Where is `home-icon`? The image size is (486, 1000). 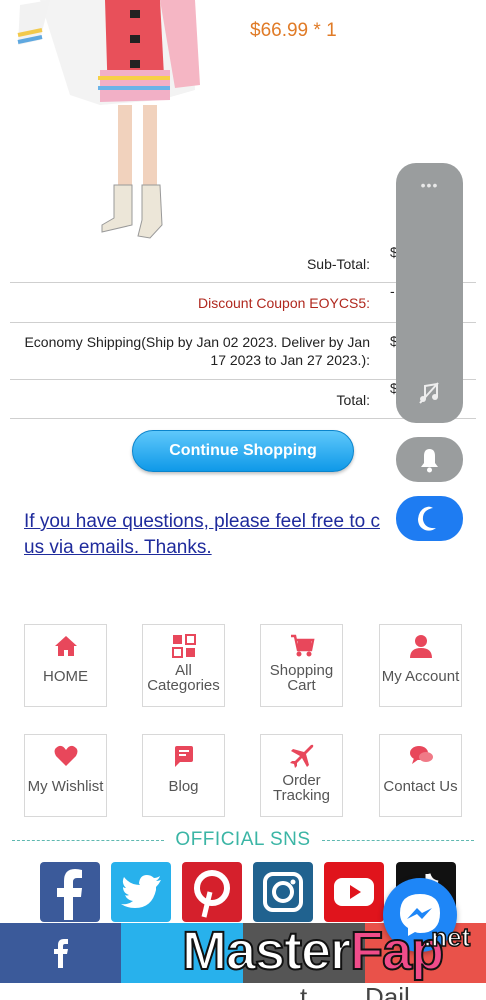 home-icon is located at coordinates (65, 648).